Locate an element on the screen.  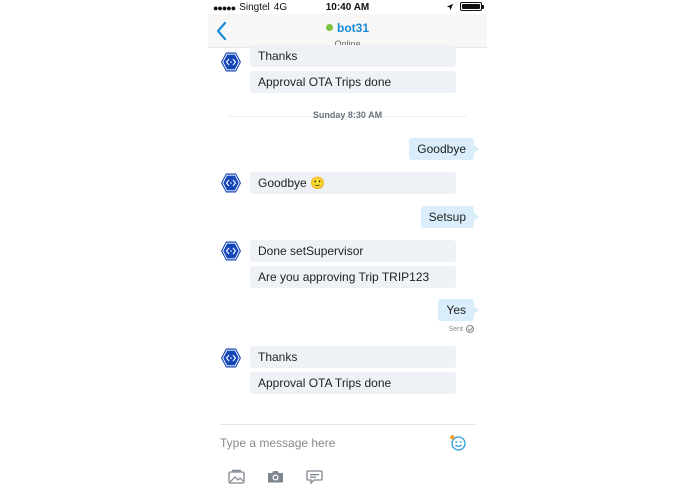
chat-header: bot31 Online is located at coordinates (347, 31).